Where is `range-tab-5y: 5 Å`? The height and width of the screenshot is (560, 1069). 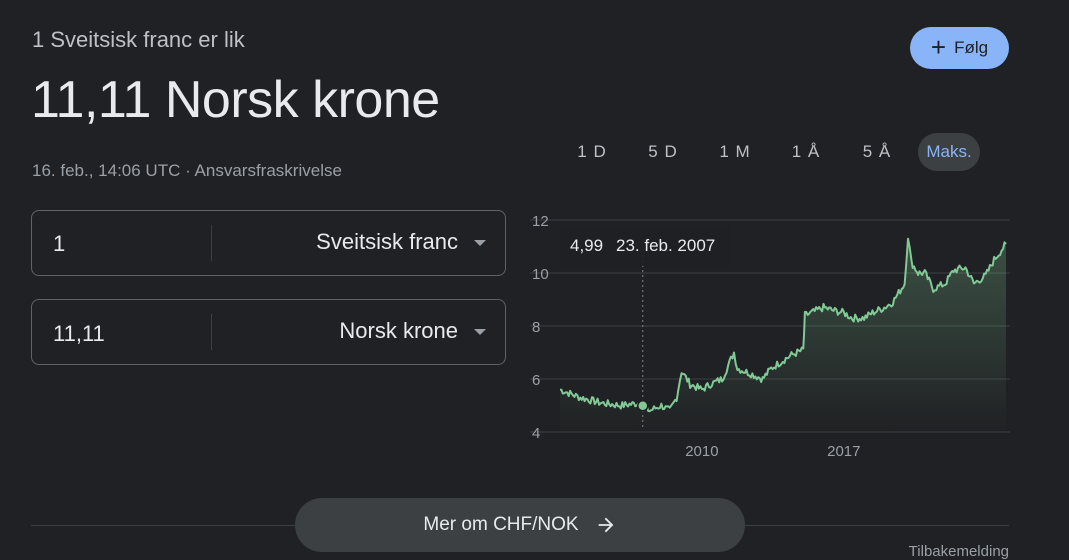
range-tab-5y: 5 Å is located at coordinates (877, 152).